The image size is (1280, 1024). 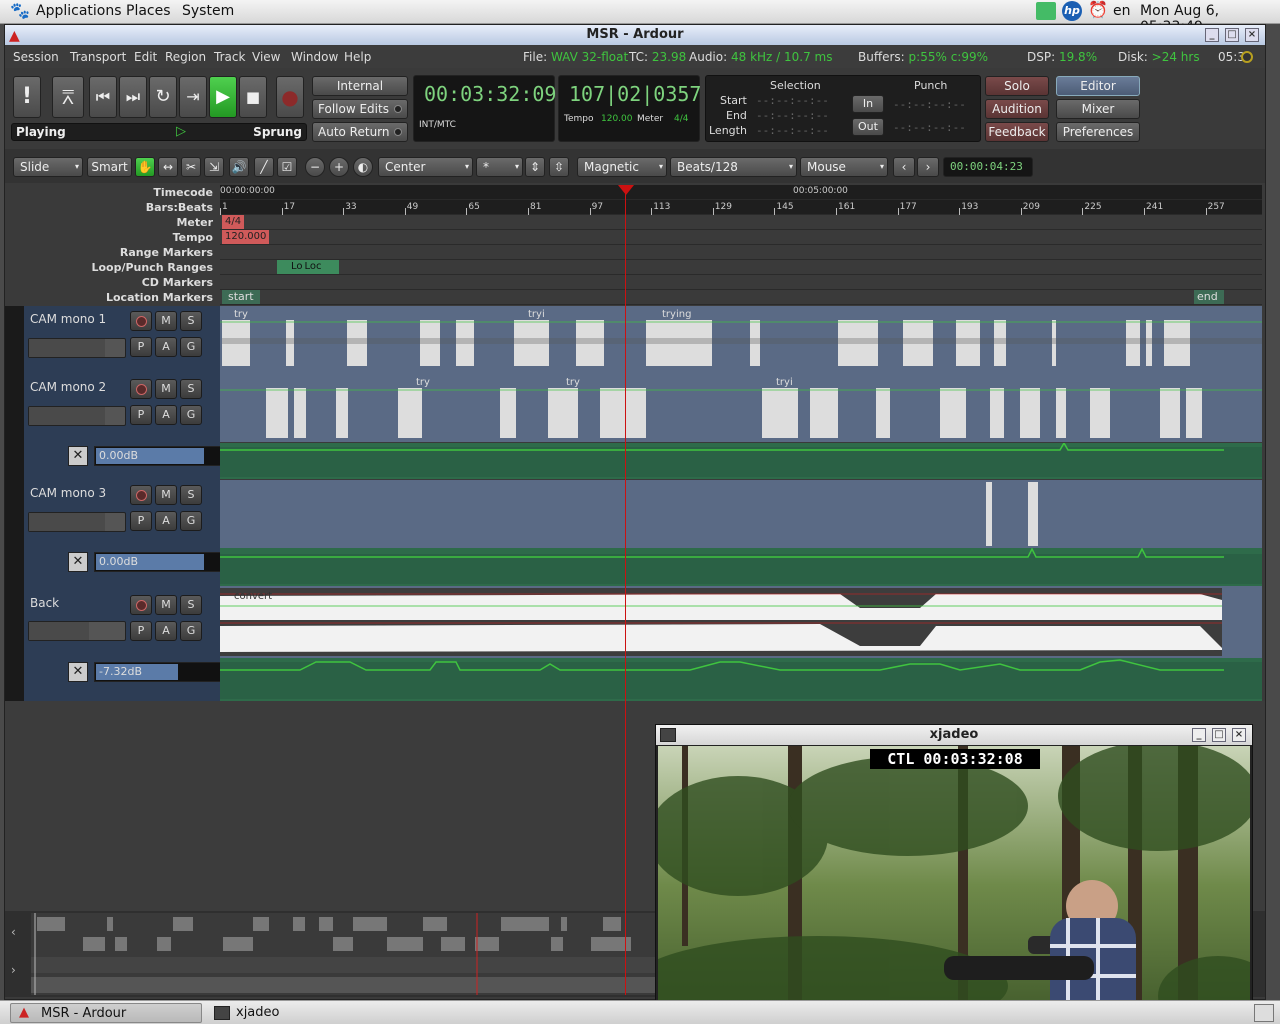 I want to click on draw-tool-icon: ╱, so click(x=264, y=167).